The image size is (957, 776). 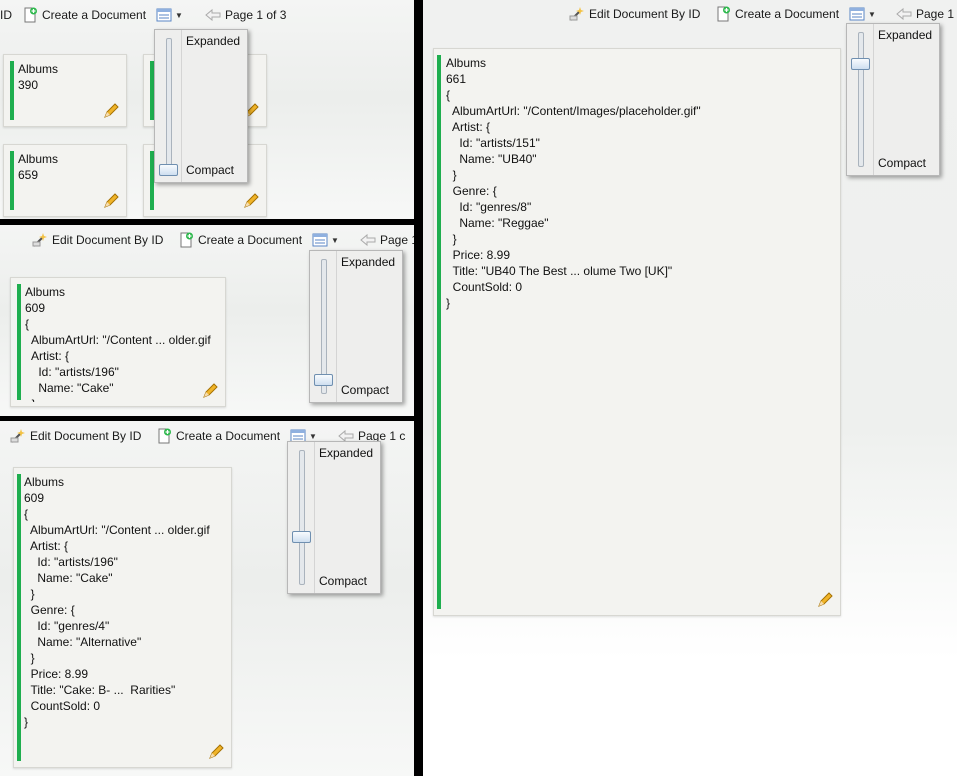 I want to click on json-line: Id: "genres/4", so click(x=67, y=626).